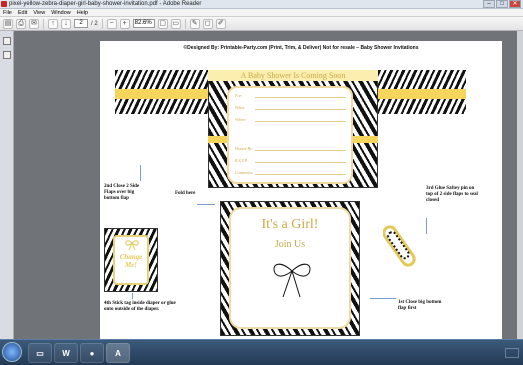 Image resolution: width=523 pixels, height=365 pixels. I want to click on menu-view: View, so click(39, 12).